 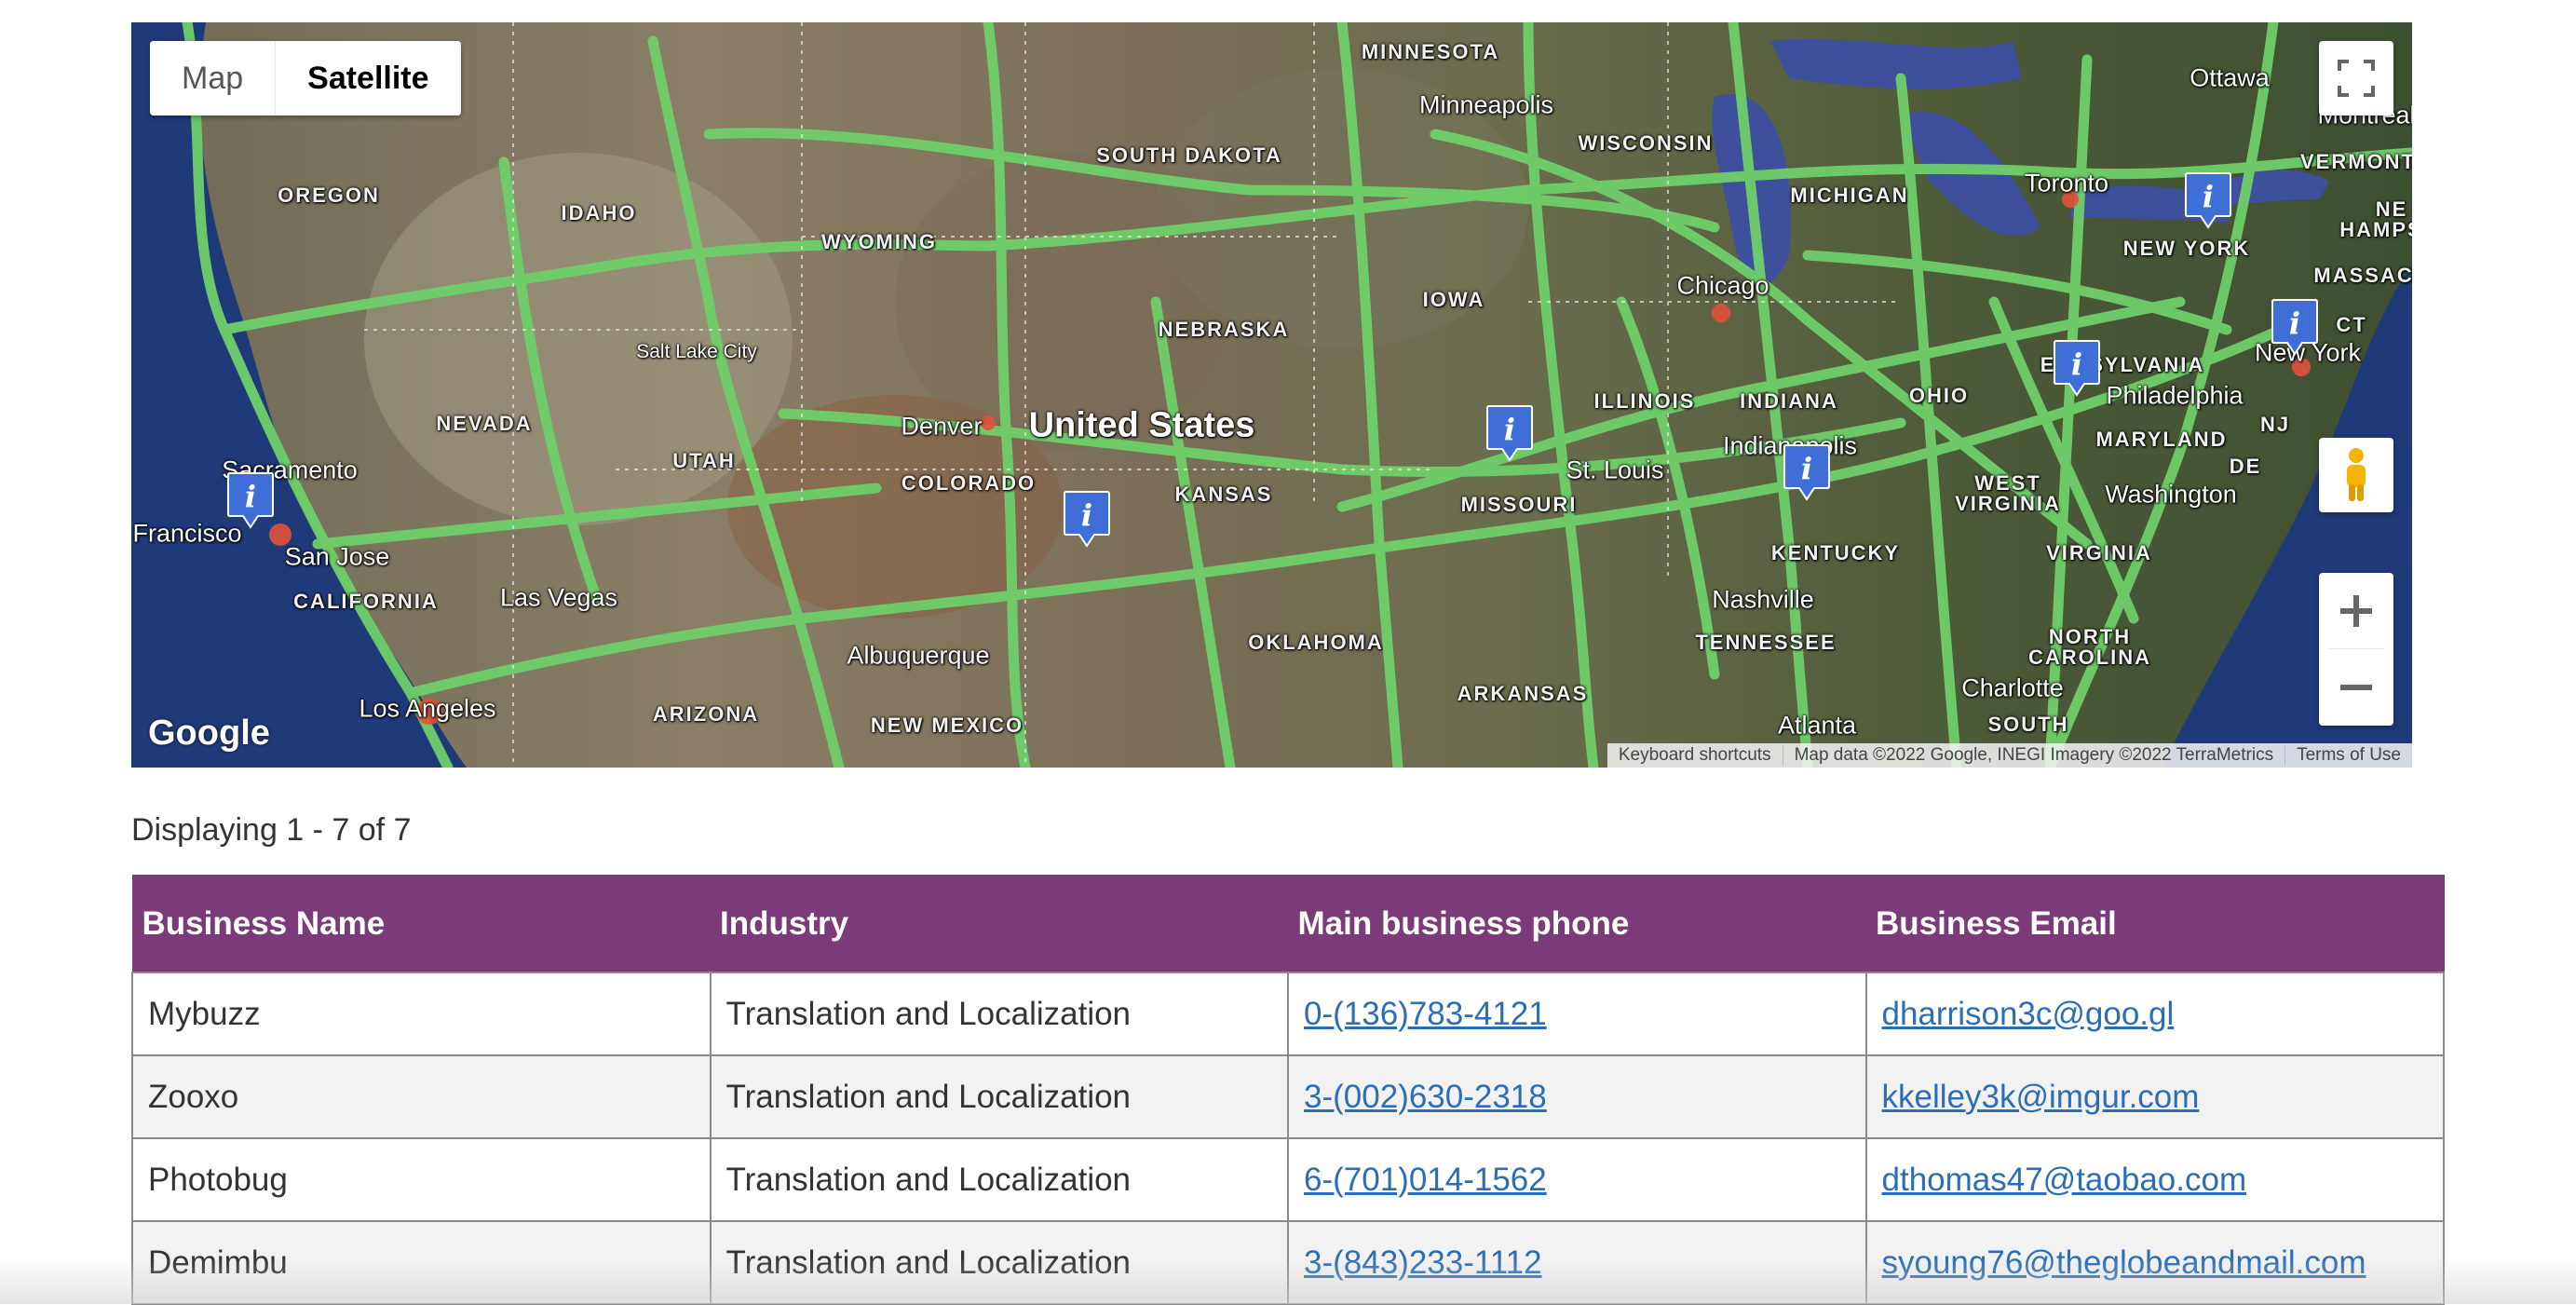 I want to click on column-header-industry: Industry, so click(x=999, y=924).